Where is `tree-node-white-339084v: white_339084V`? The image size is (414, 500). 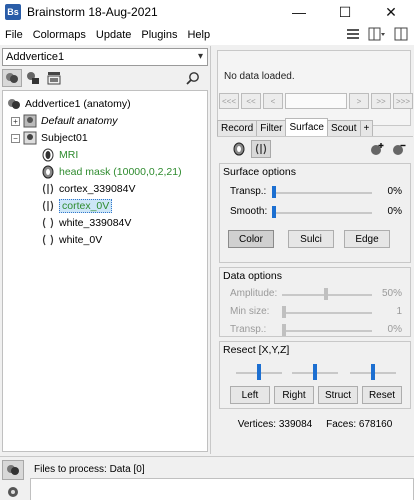
tree-node-white-339084v: white_339084V is located at coordinates (86, 223).